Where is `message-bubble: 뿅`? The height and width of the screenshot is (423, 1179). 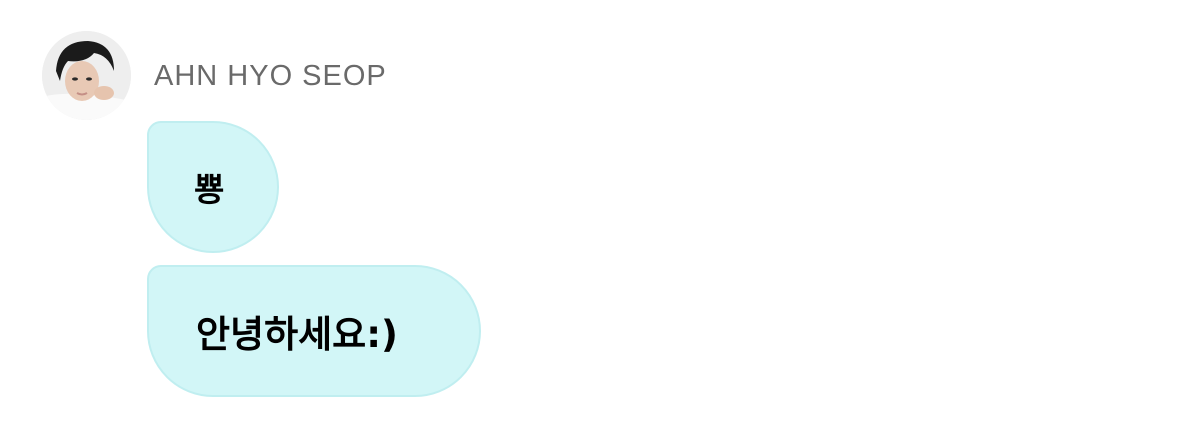
message-bubble: 뿅 is located at coordinates (213, 187).